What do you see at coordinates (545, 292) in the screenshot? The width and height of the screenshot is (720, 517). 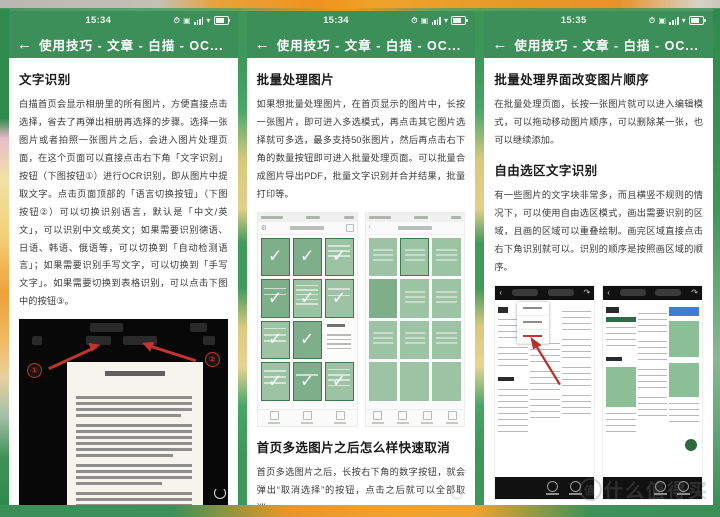 I see `dark-toolbar: ‹ ↷` at bounding box center [545, 292].